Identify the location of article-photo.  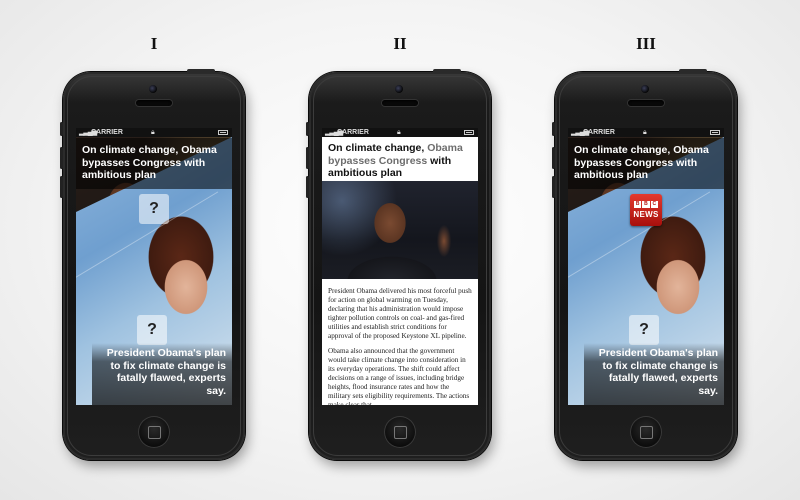
(400, 230).